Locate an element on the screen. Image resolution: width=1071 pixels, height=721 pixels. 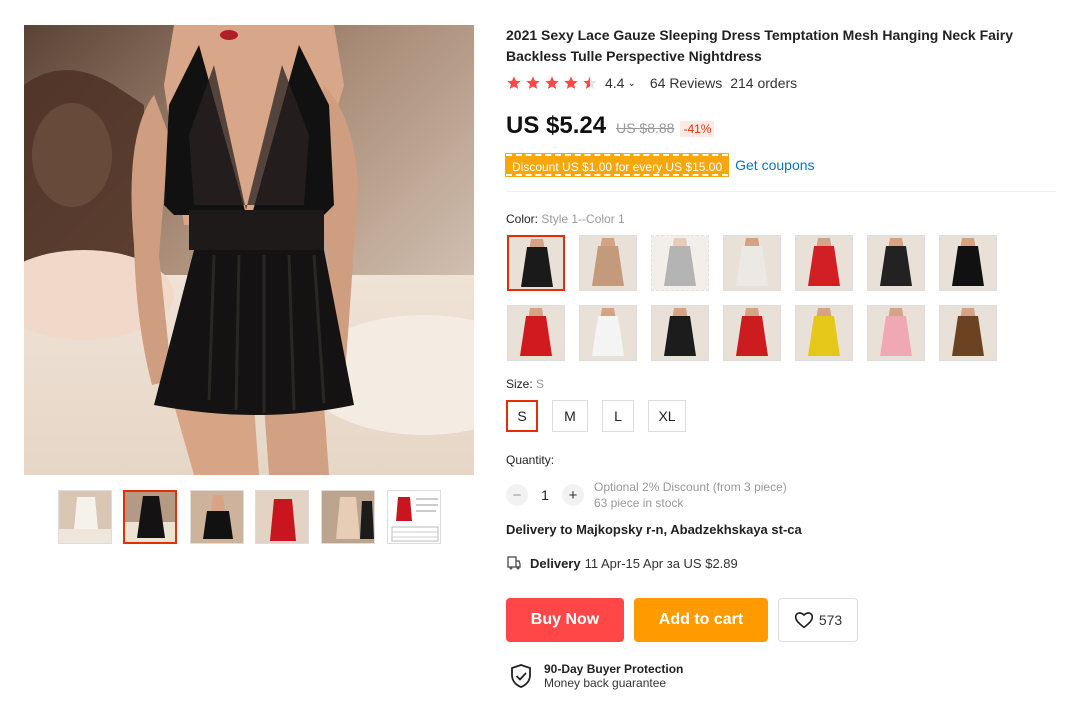
swatch-pink-icon is located at coordinates (896, 333).